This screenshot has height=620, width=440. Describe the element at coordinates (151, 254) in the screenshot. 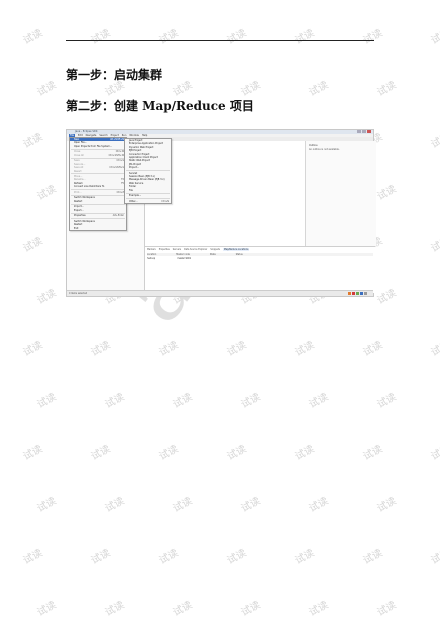

I see `column-header: Location` at that location.